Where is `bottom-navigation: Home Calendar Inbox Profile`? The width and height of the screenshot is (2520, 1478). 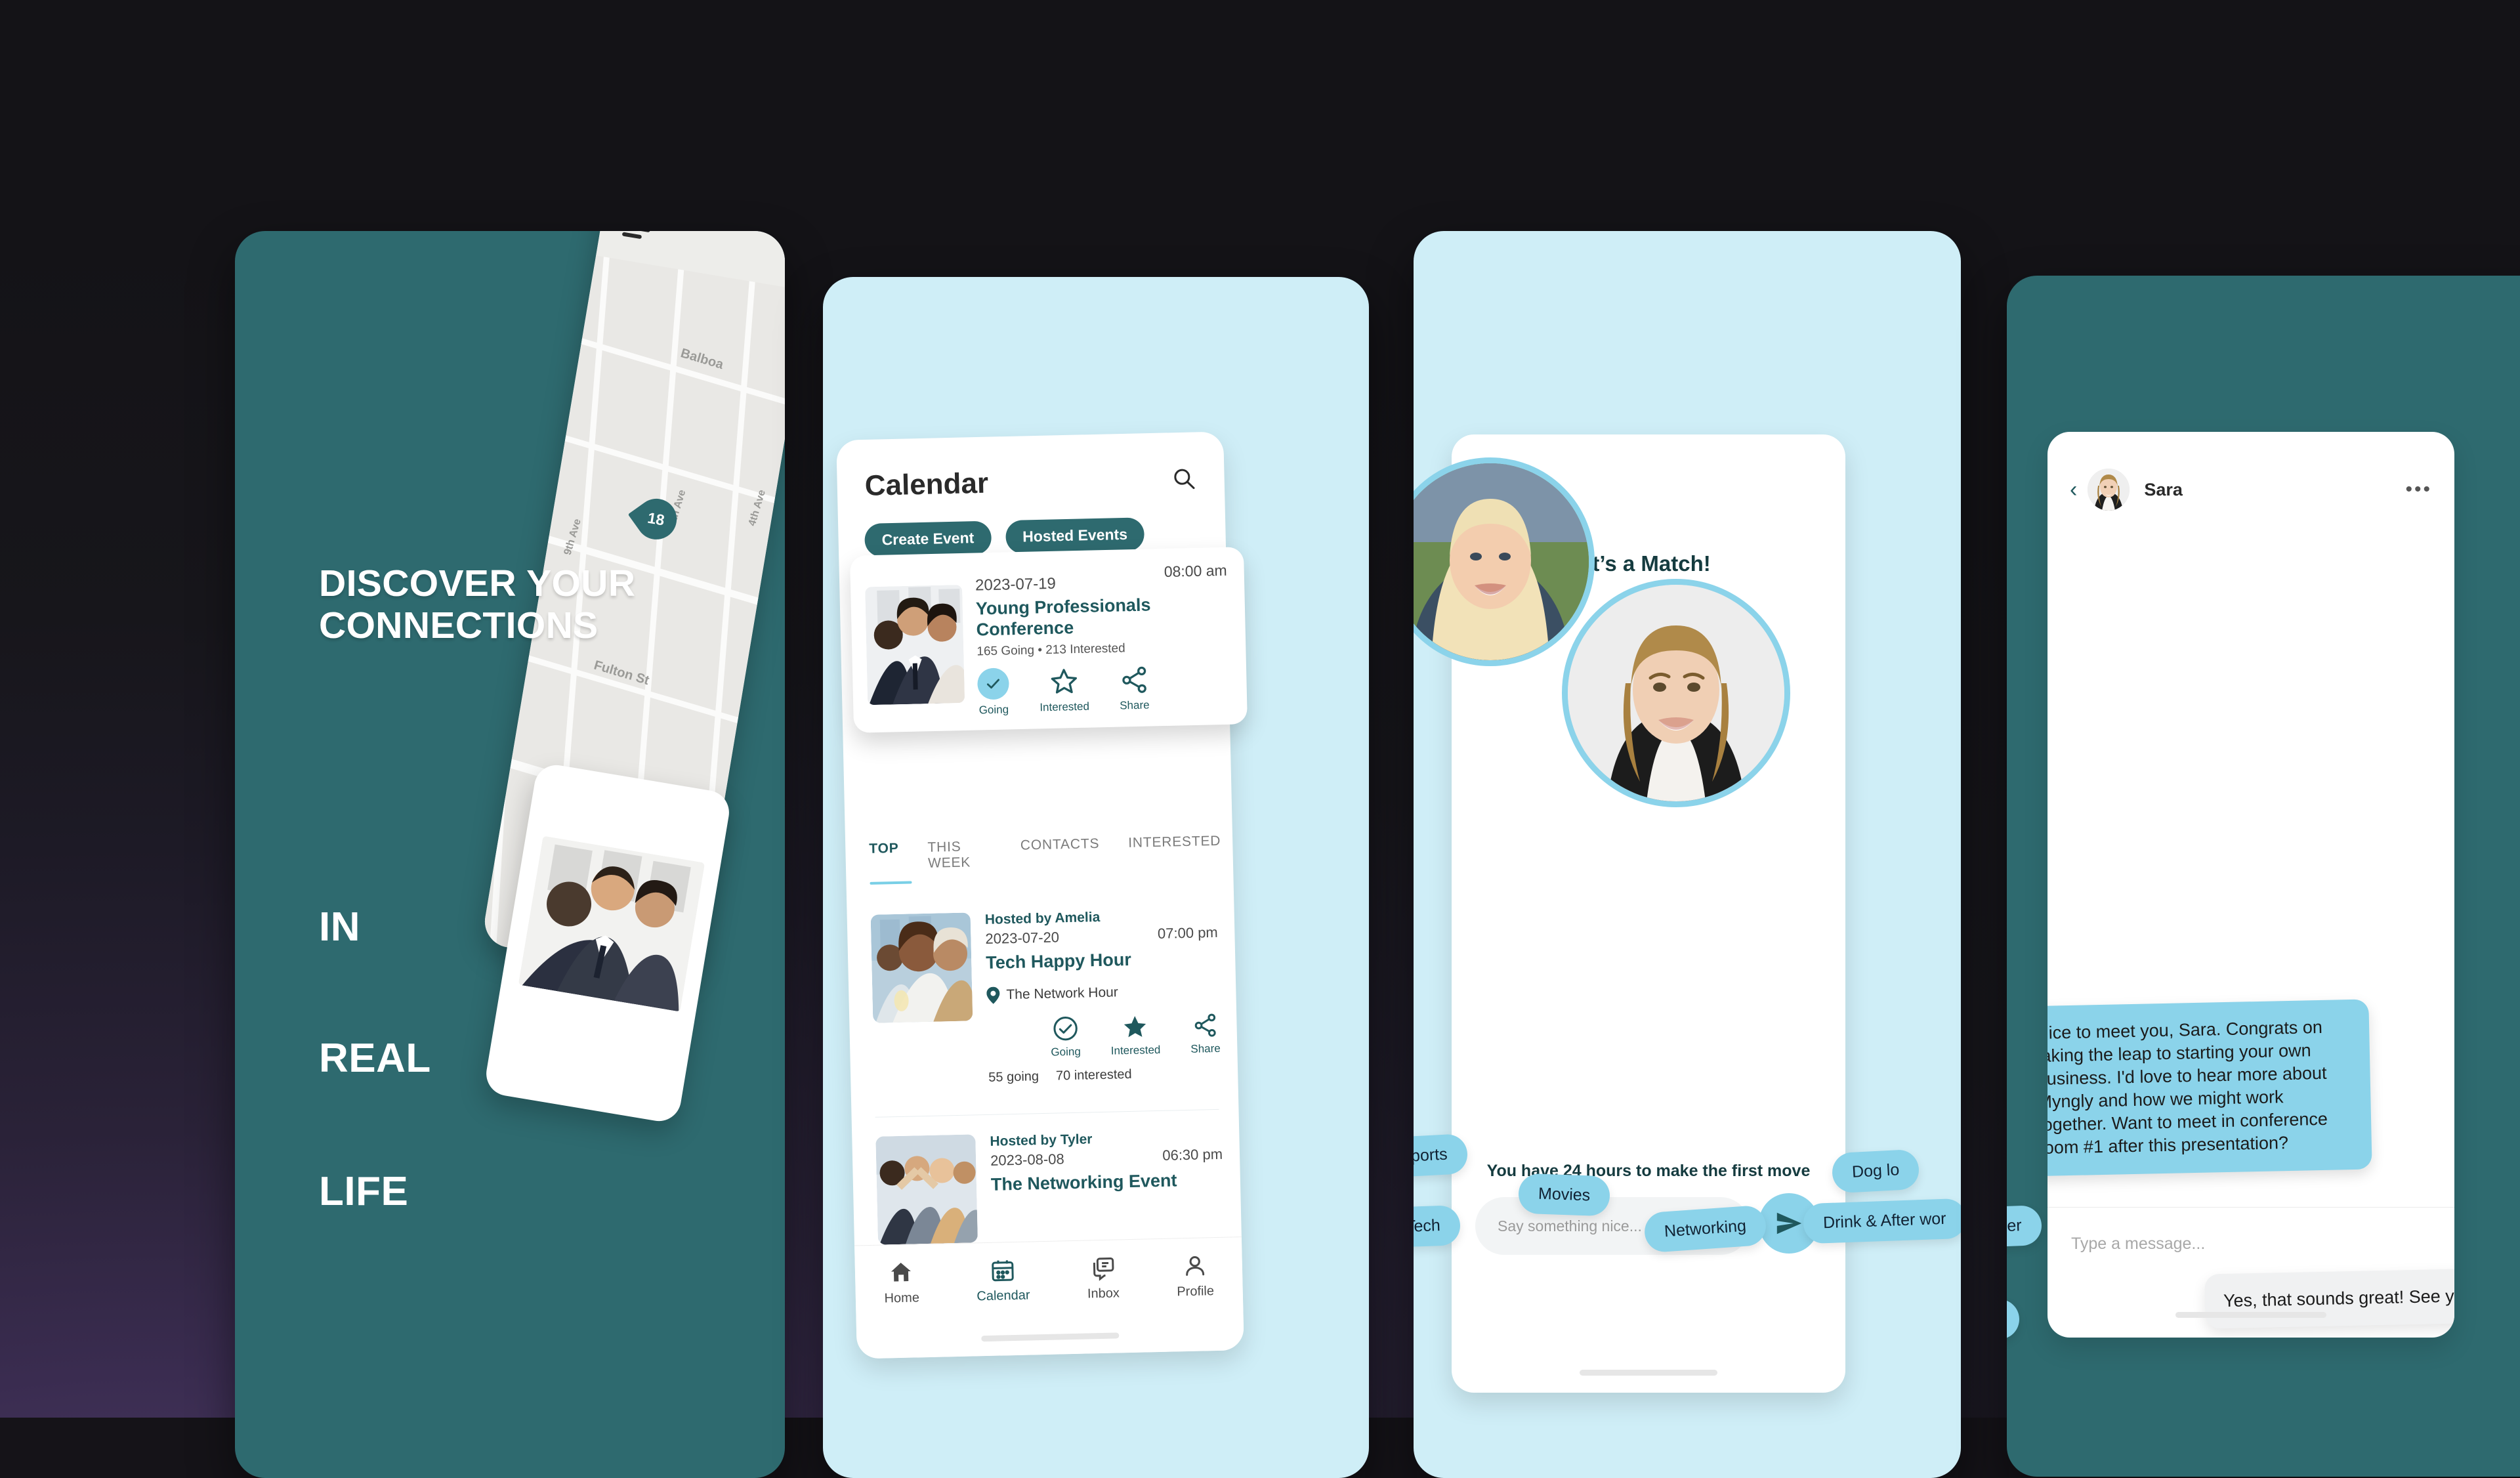 bottom-navigation: Home Calendar Inbox Profile is located at coordinates (1049, 1297).